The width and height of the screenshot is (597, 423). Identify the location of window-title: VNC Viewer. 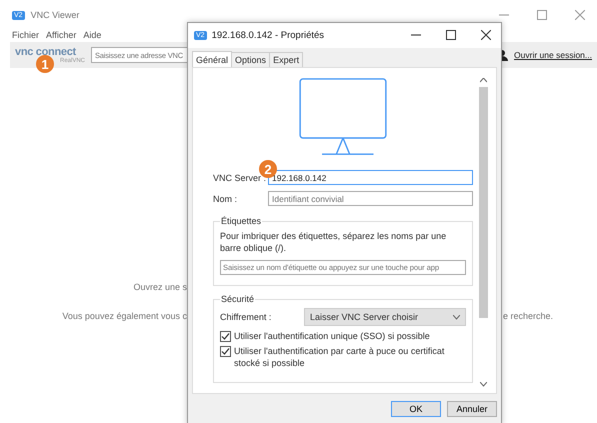
(55, 15).